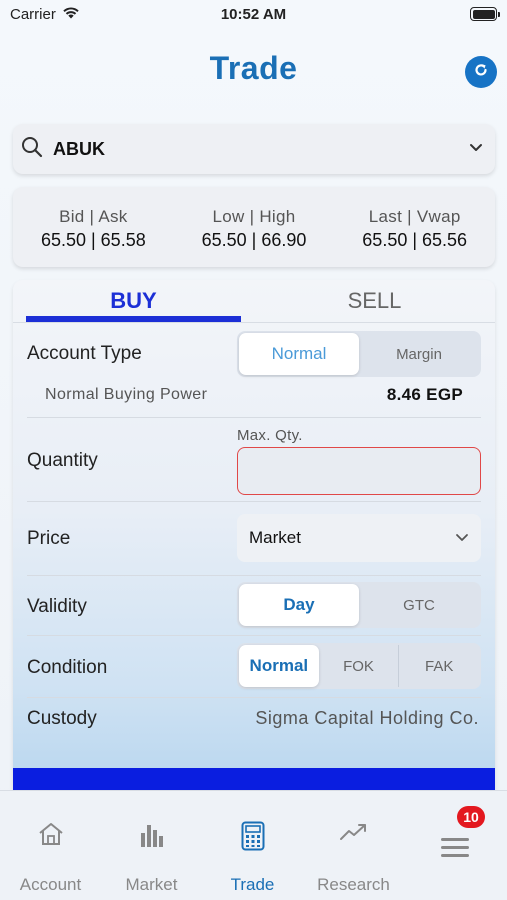  I want to click on submit-order-button, so click(254, 780).